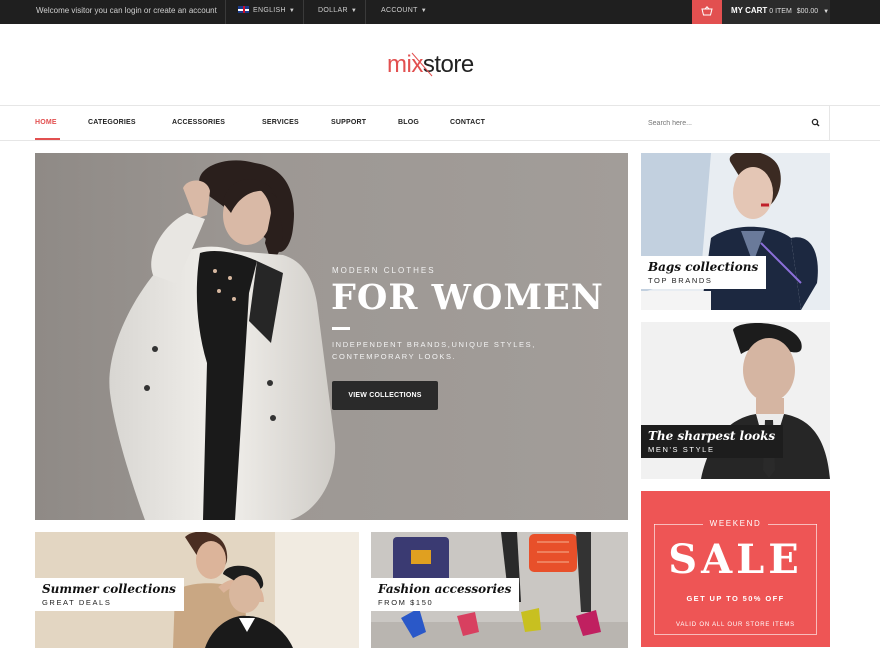 The width and height of the screenshot is (880, 660). What do you see at coordinates (735, 523) in the screenshot?
I see `sale-weekend: WEEKEND` at bounding box center [735, 523].